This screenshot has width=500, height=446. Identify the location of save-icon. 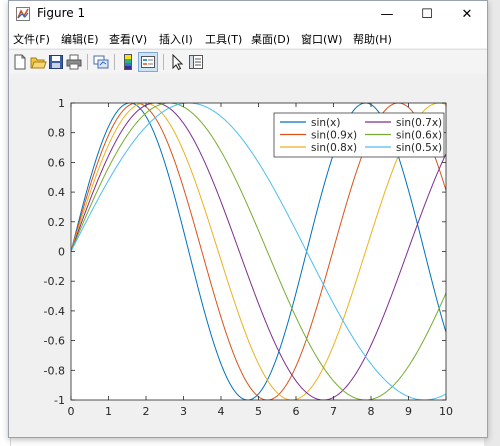
(56, 62).